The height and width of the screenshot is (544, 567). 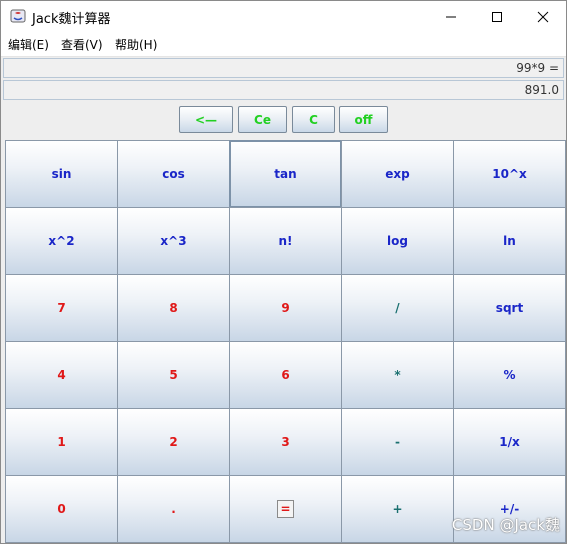 I want to click on clear-button: C, so click(x=313, y=119).